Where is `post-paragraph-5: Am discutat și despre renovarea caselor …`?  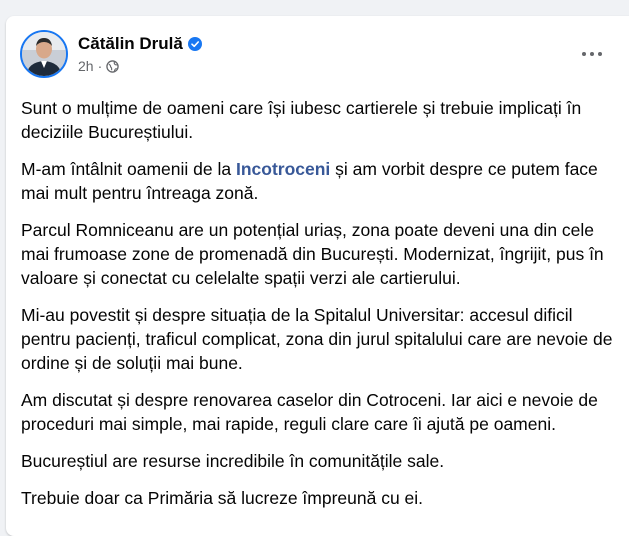
post-paragraph-5: Am discutat și despre renovarea caselor … is located at coordinates (309, 412).